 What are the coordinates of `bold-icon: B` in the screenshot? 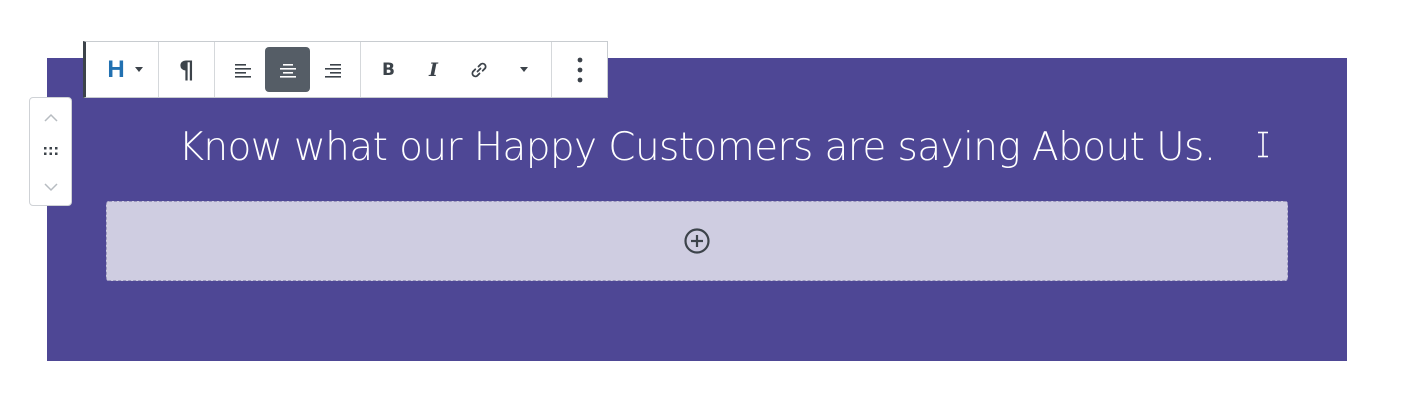 It's located at (388, 69).